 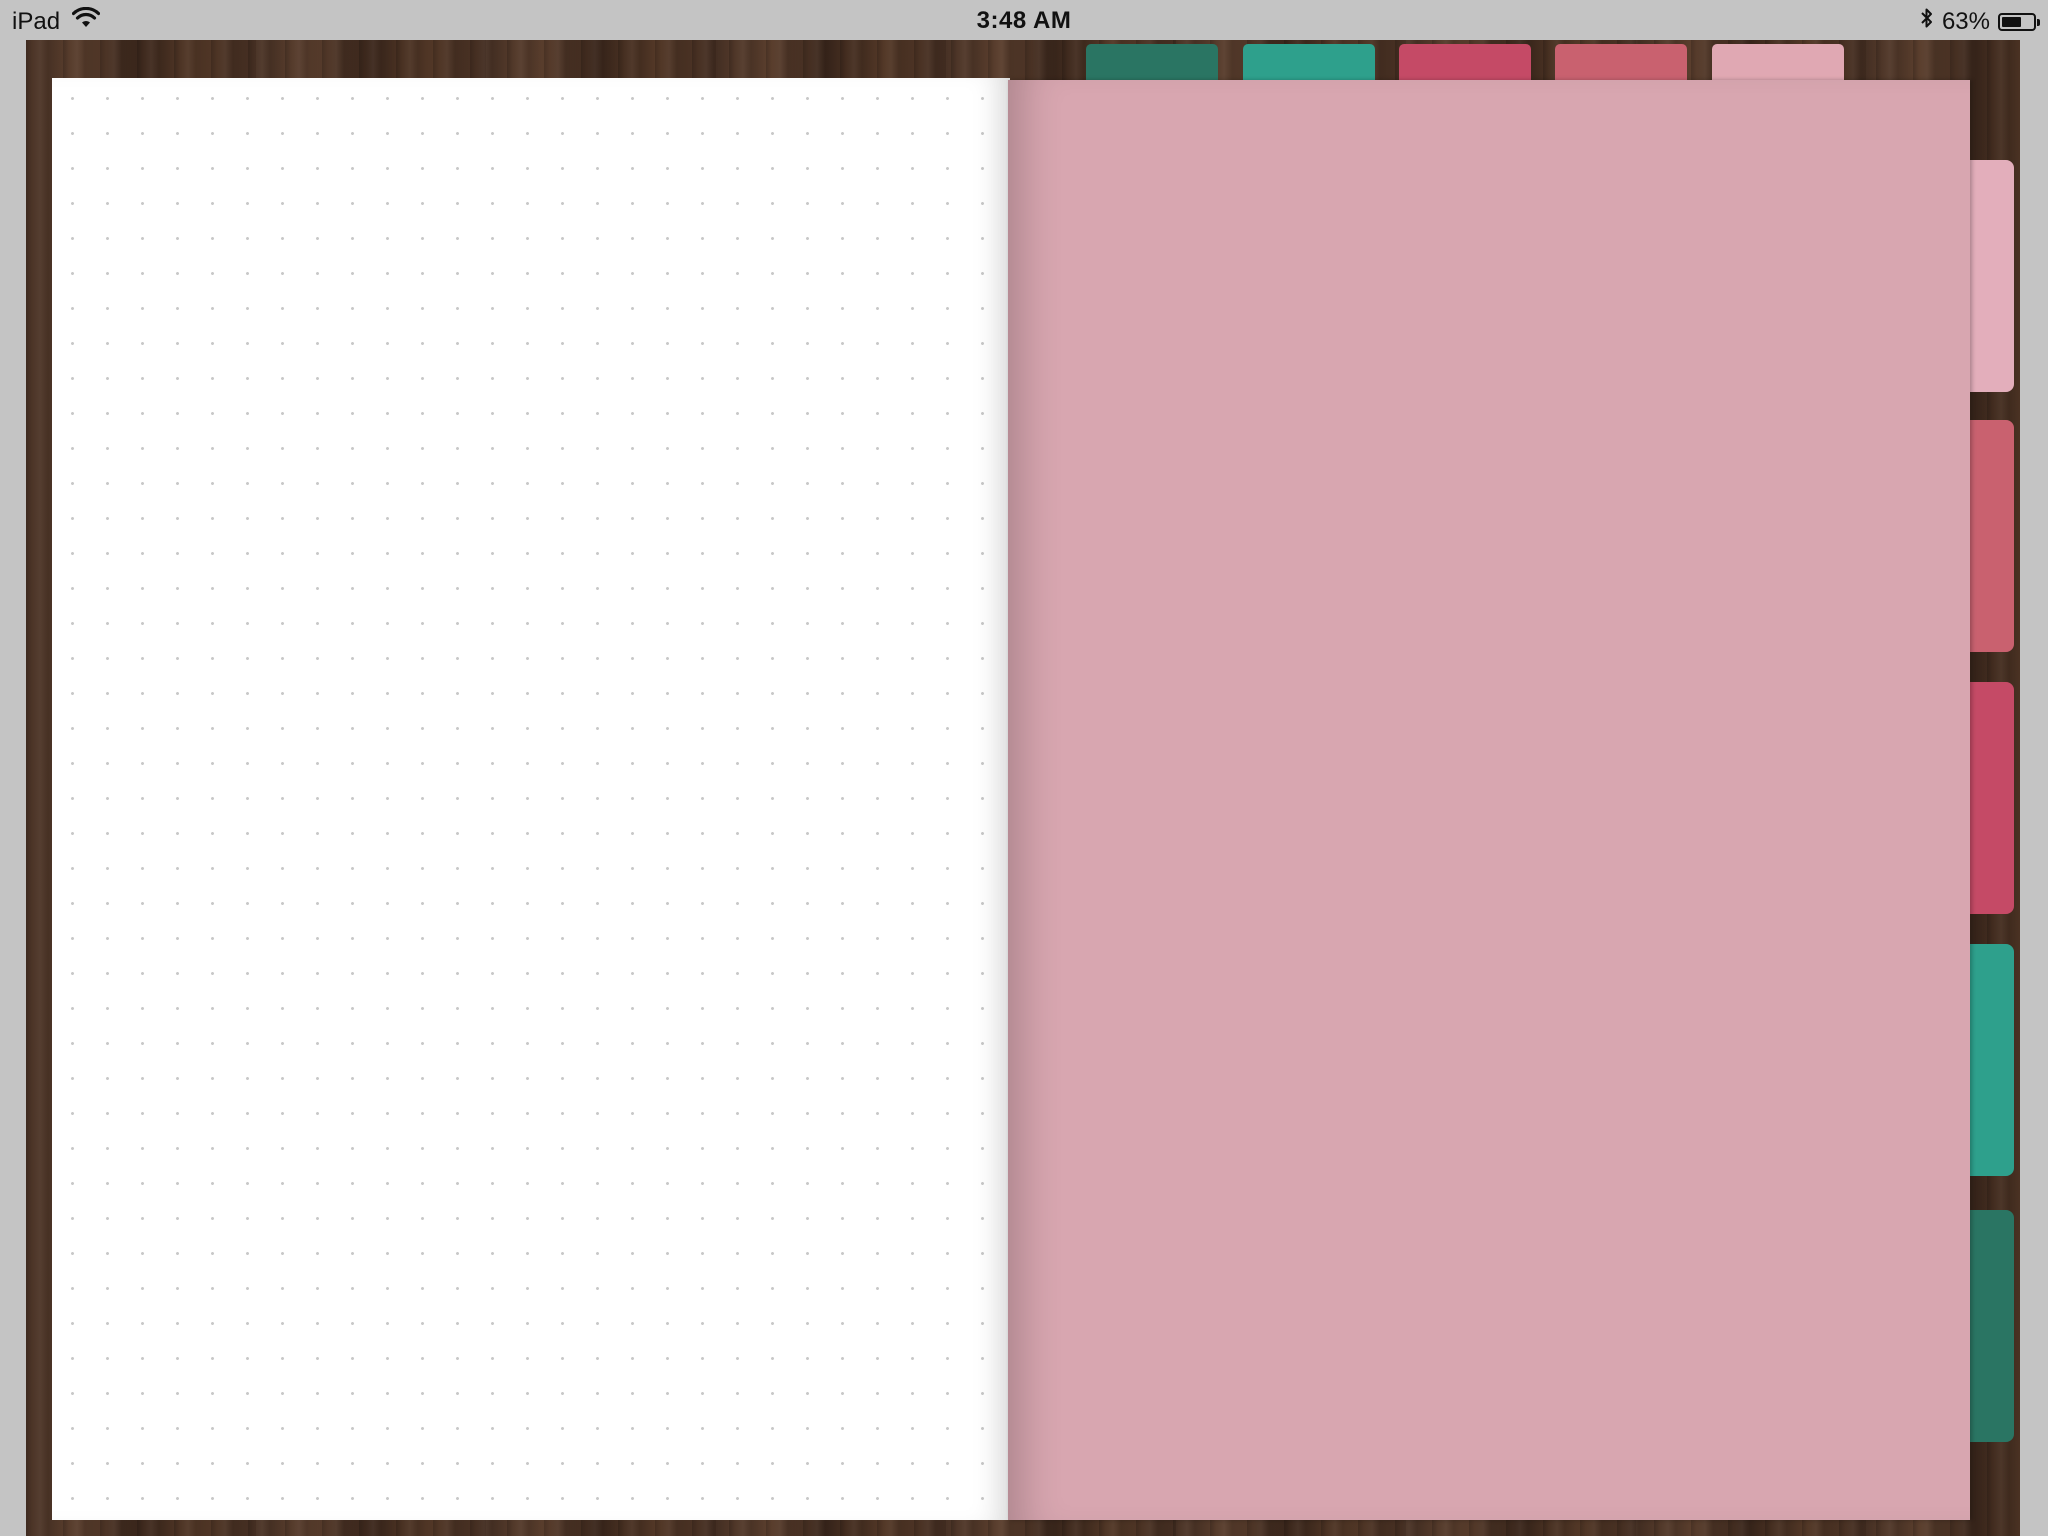 I want to click on status-time: 3:48 AM, so click(x=1024, y=20).